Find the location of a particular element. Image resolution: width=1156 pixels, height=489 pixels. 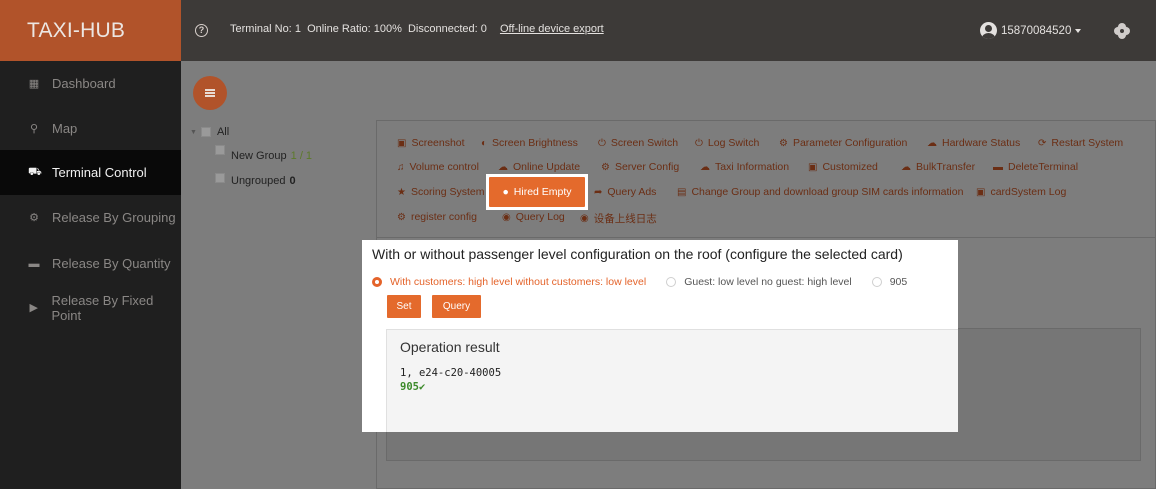

sidebar-item-terminal-control: ⛟ Terminal Control is located at coordinates (90, 172).